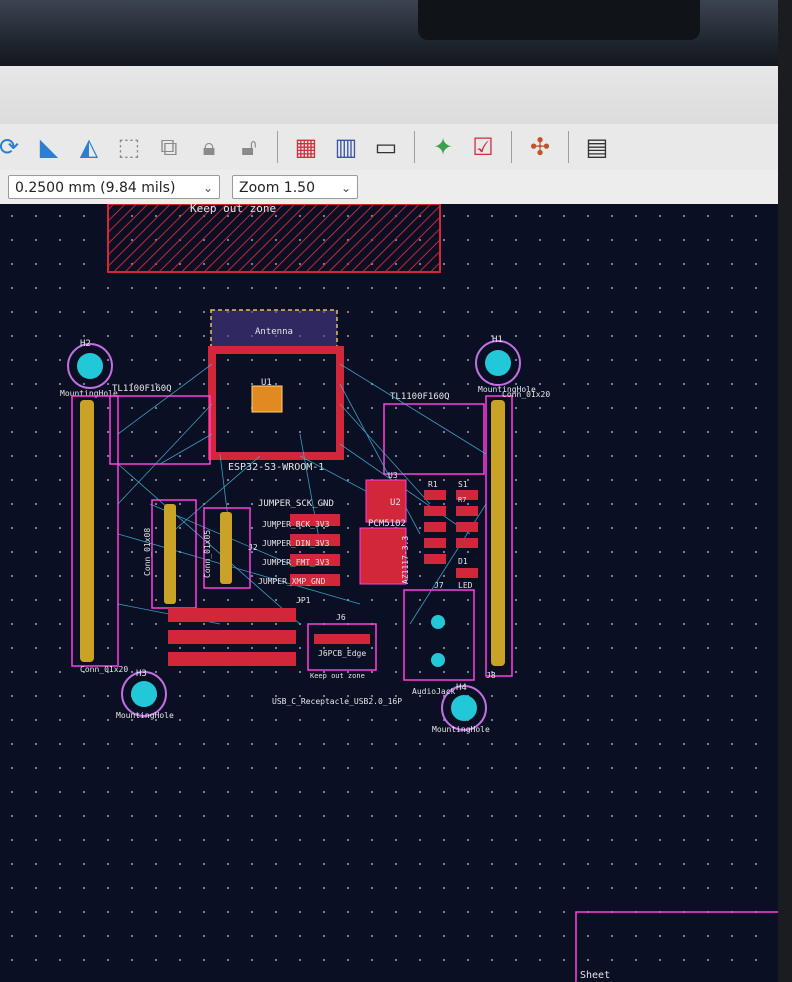 This screenshot has height=982, width=792. What do you see at coordinates (386, 147) in the screenshot?
I see `board-setup-icon: ▭` at bounding box center [386, 147].